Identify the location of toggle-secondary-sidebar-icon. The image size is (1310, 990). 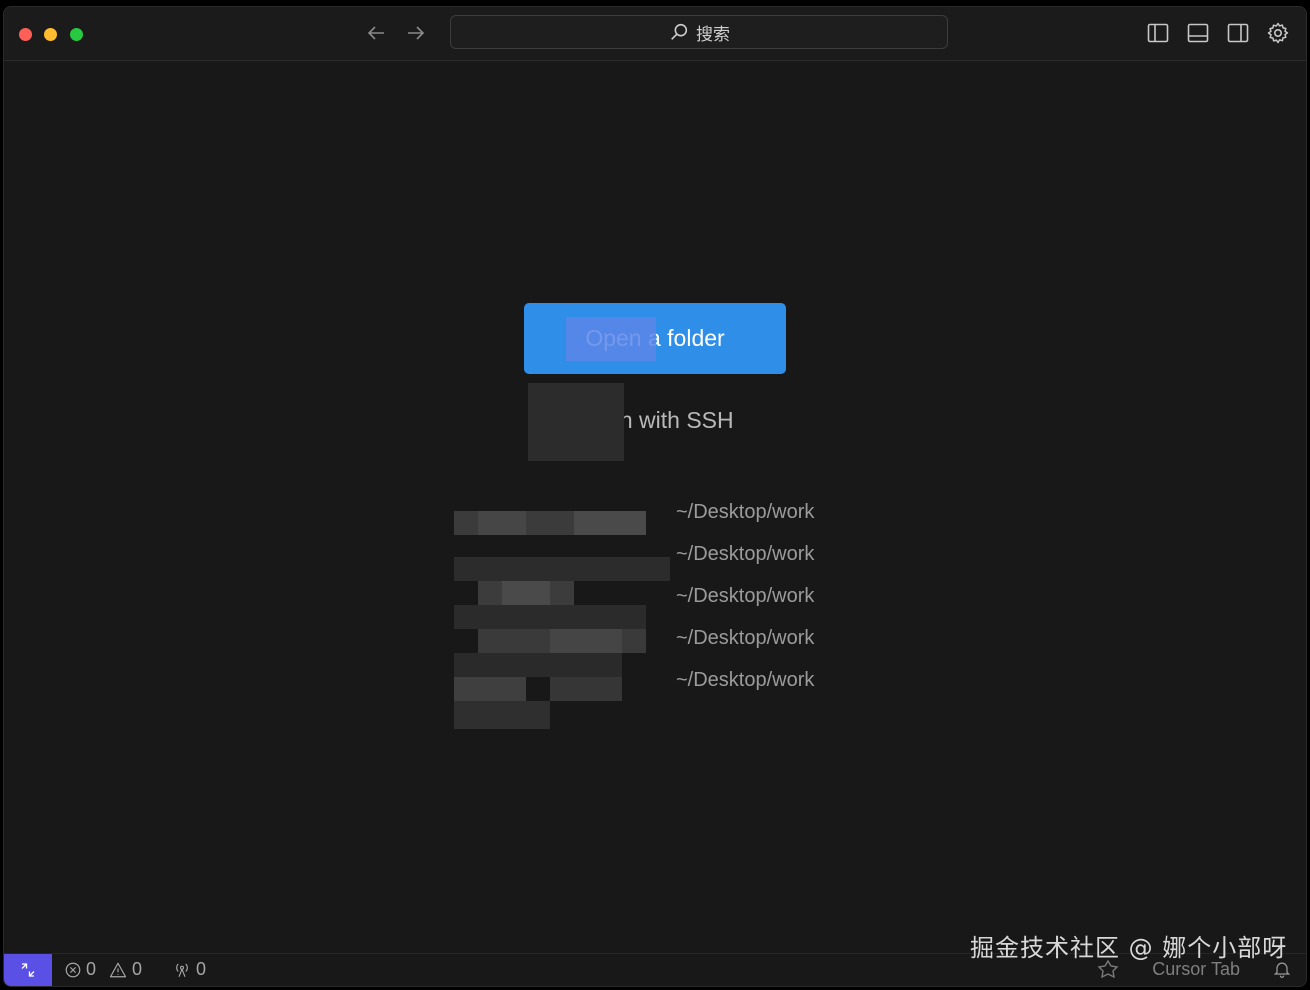
(1238, 33).